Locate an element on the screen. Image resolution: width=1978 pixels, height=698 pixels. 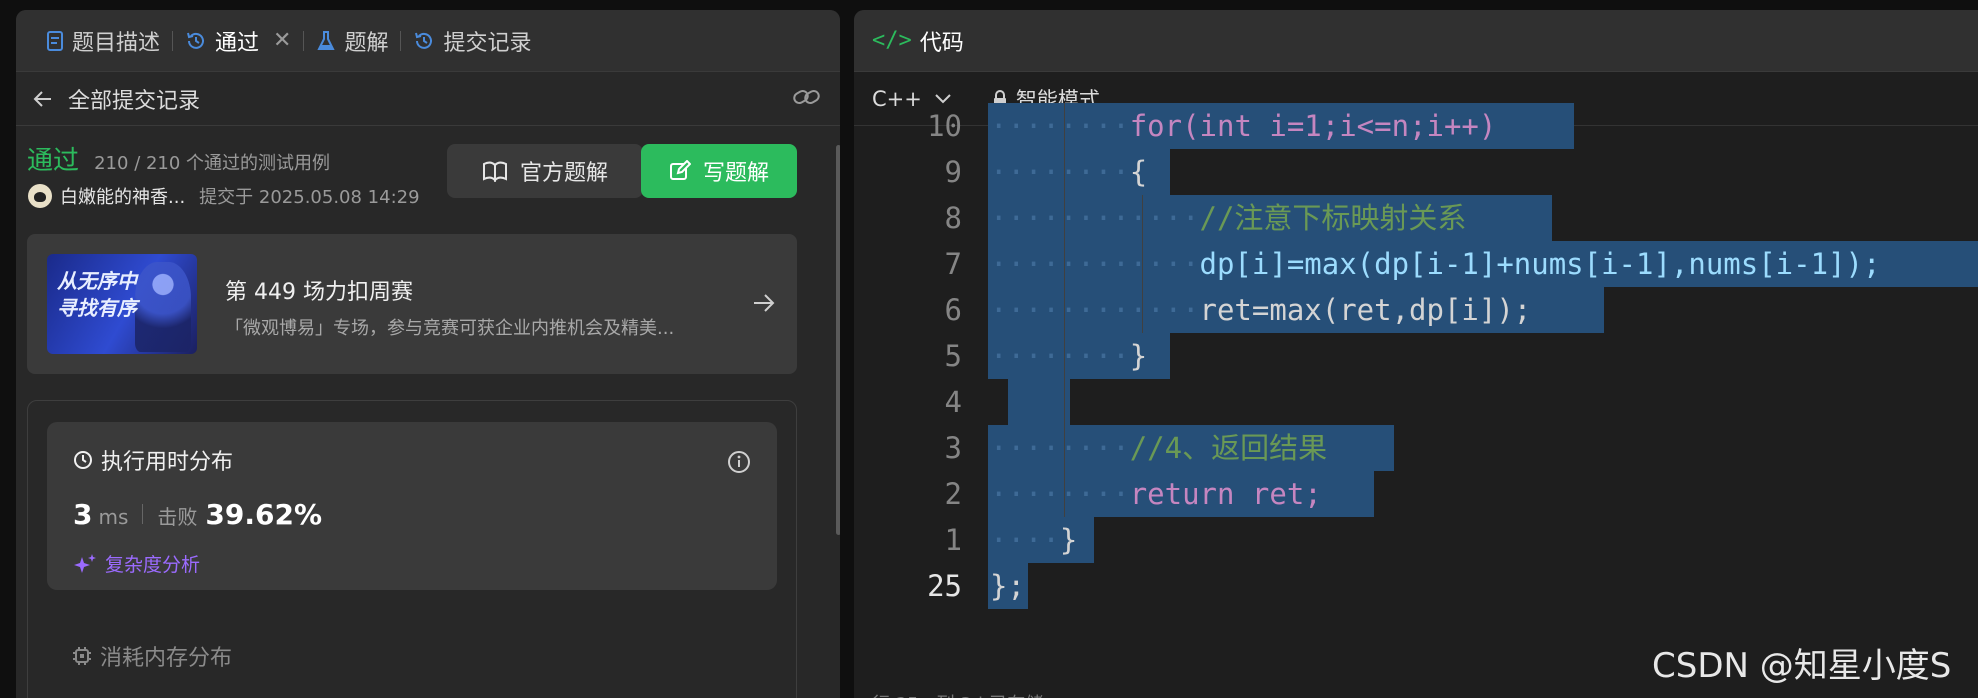
runtime-values: 3 ms 击败 39.62% is located at coordinates (197, 514).